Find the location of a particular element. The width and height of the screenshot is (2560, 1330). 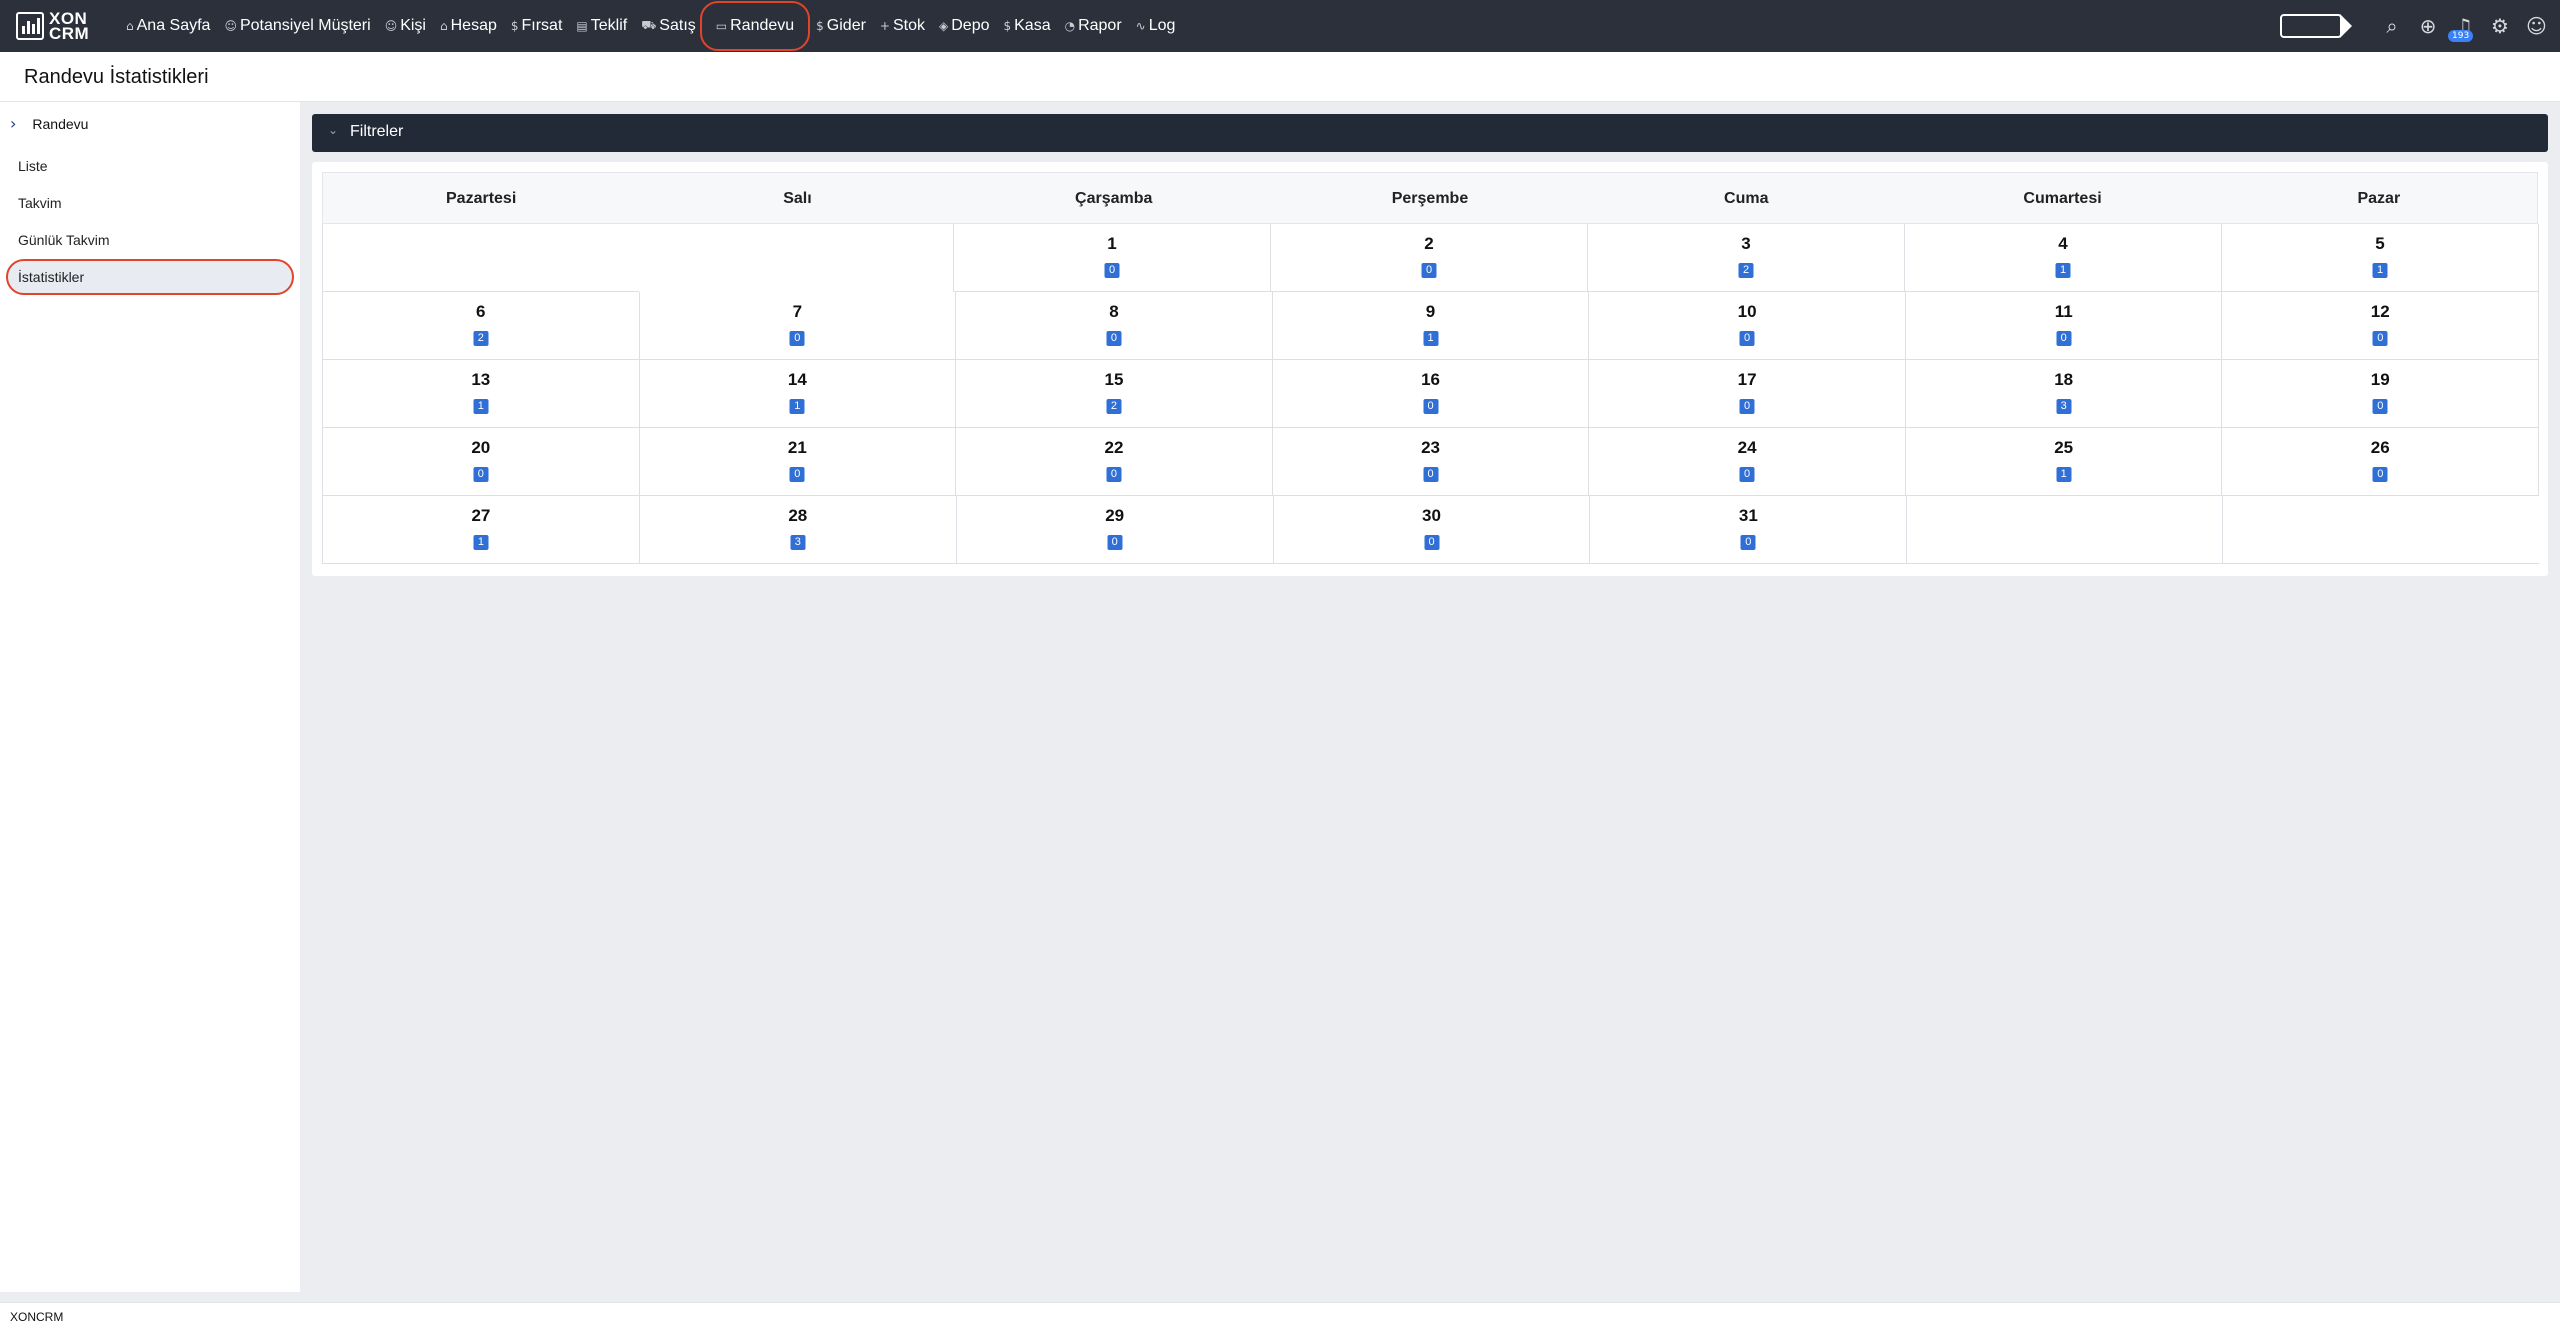

calendar-day-cell: 19 0 is located at coordinates (2380, 394).